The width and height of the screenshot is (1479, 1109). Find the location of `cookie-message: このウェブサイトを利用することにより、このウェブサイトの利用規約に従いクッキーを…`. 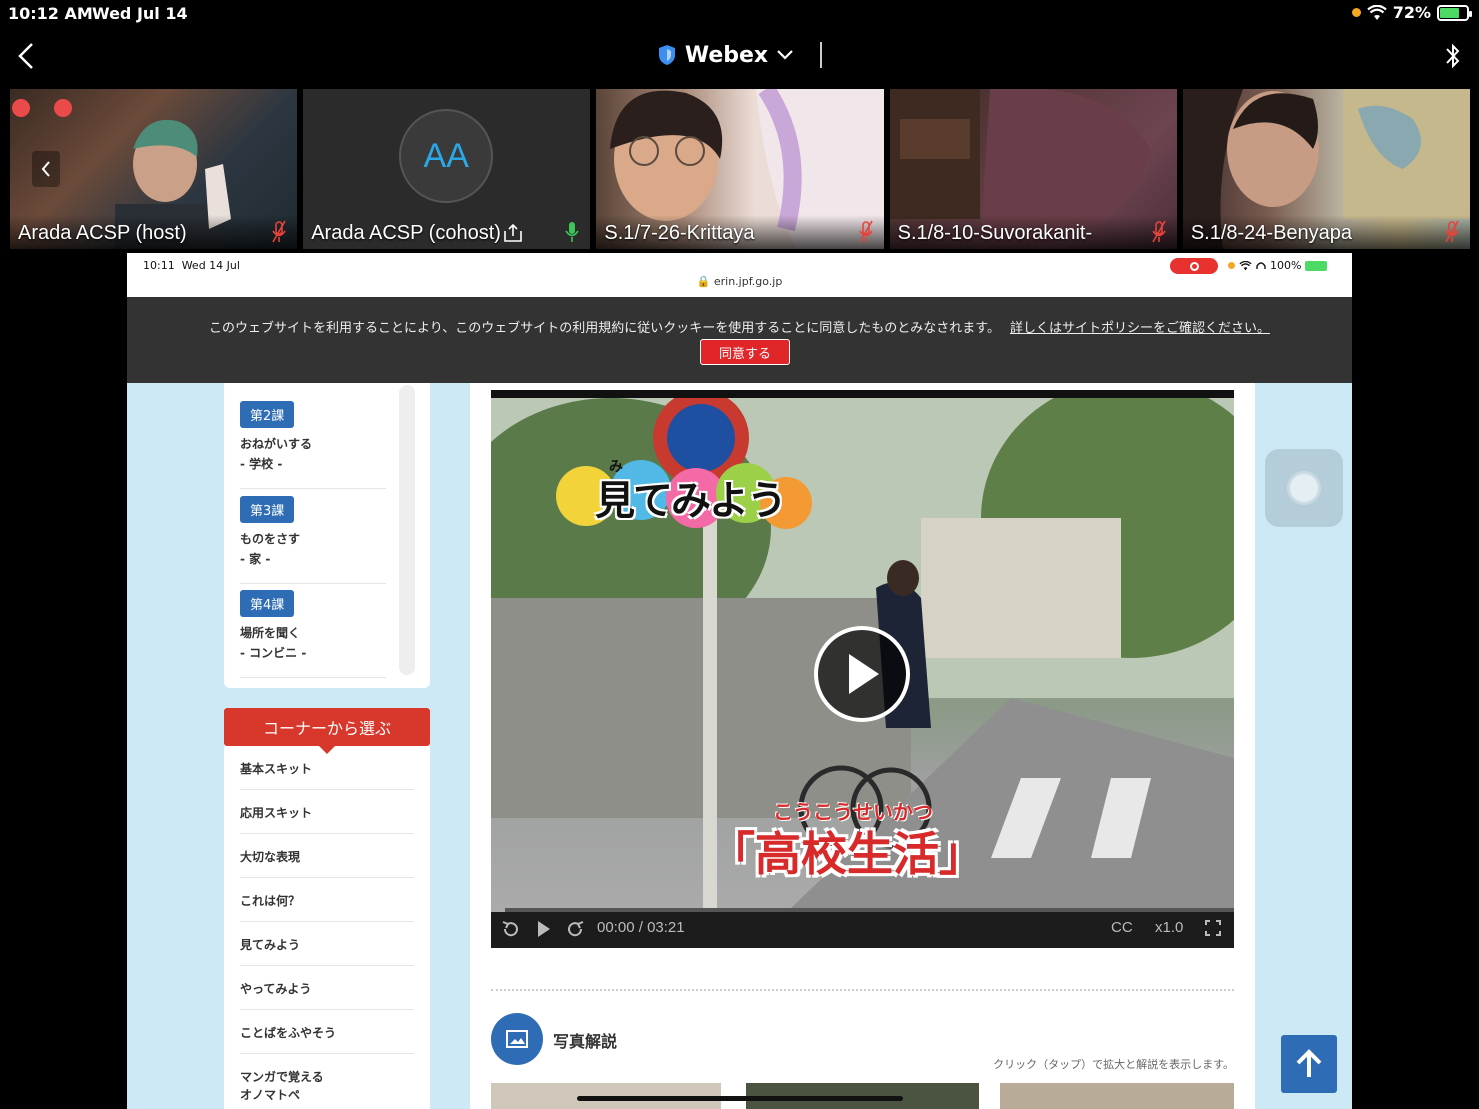

cookie-message: このウェブサイトを利用することにより、このウェブサイトの利用規約に従いクッキーを… is located at coordinates (739, 328).